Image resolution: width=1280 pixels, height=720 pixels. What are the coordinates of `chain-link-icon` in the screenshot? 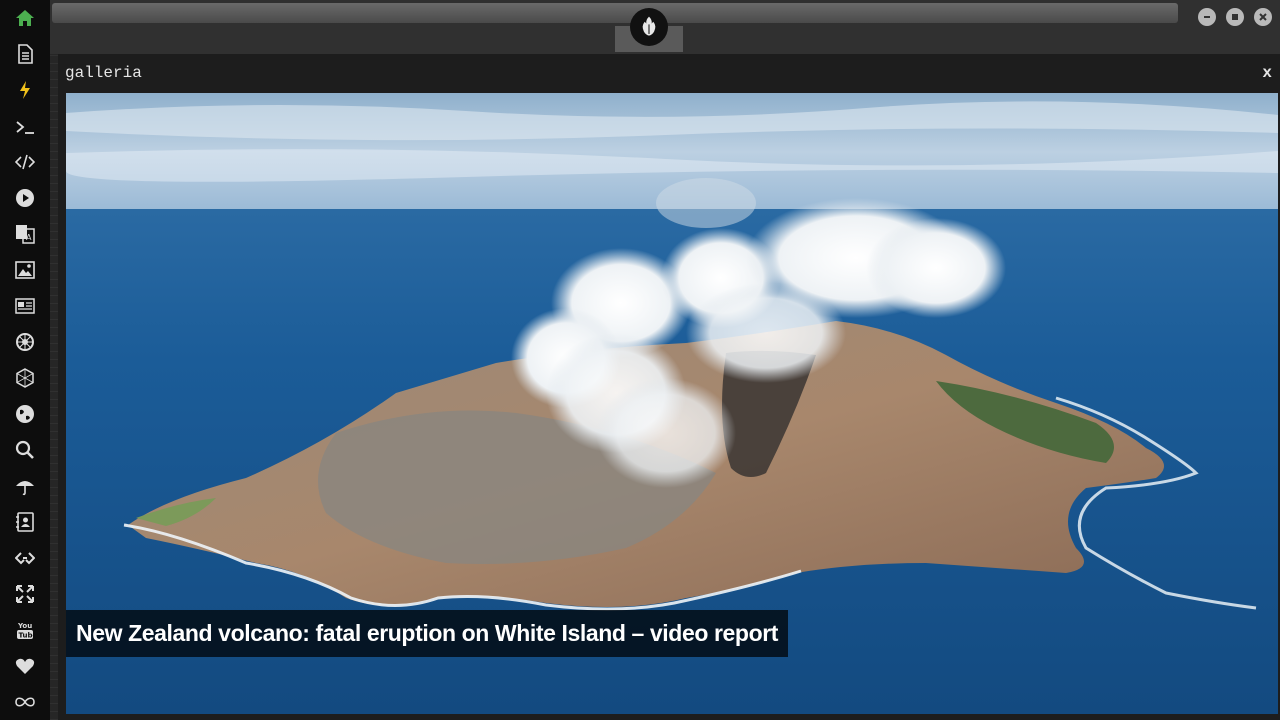 It's located at (25, 558).